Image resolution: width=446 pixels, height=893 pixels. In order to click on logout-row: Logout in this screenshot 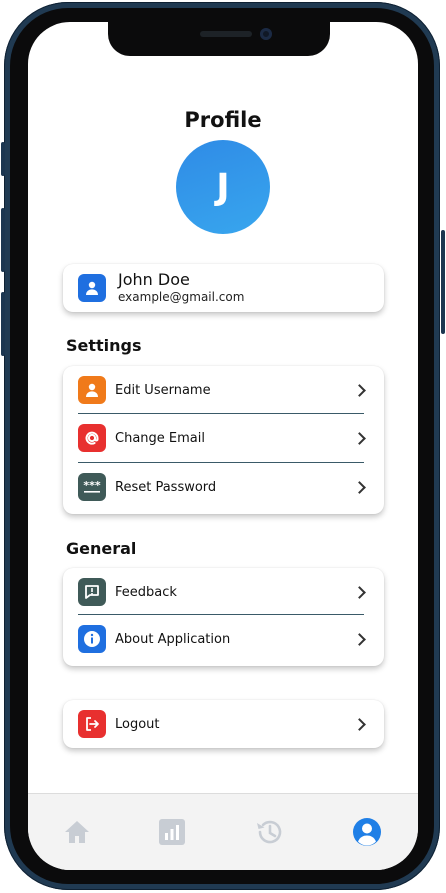, I will do `click(223, 724)`.